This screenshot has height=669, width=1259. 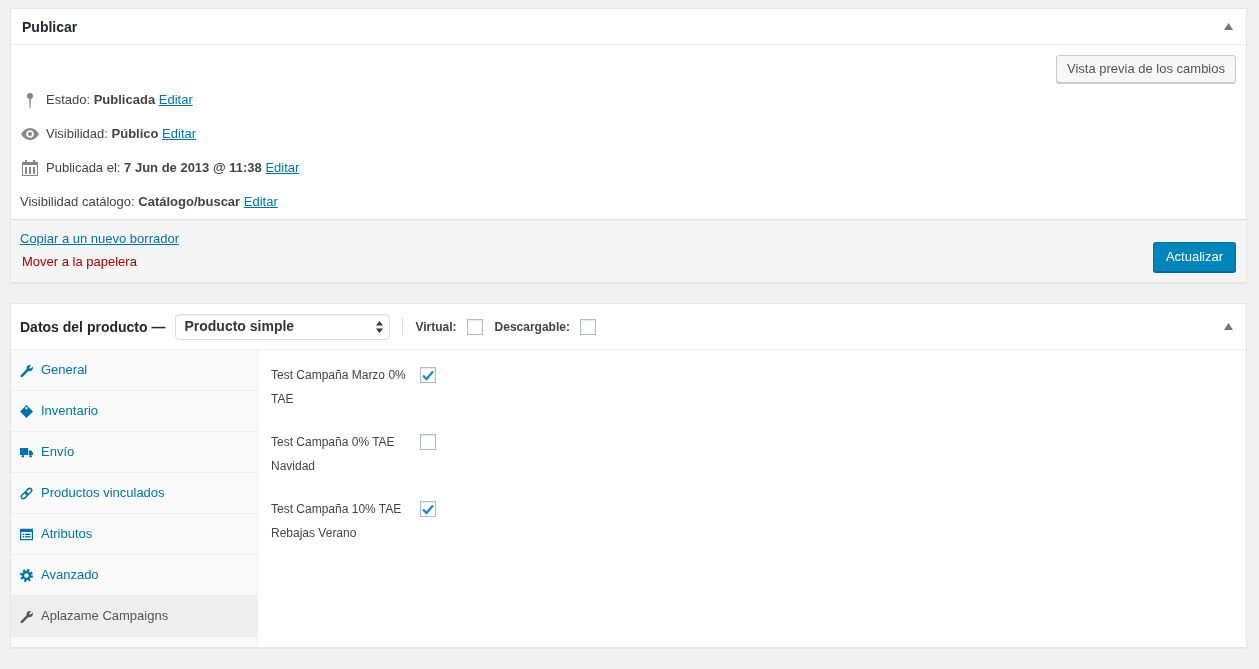 I want to click on calendar-icon, so click(x=30, y=168).